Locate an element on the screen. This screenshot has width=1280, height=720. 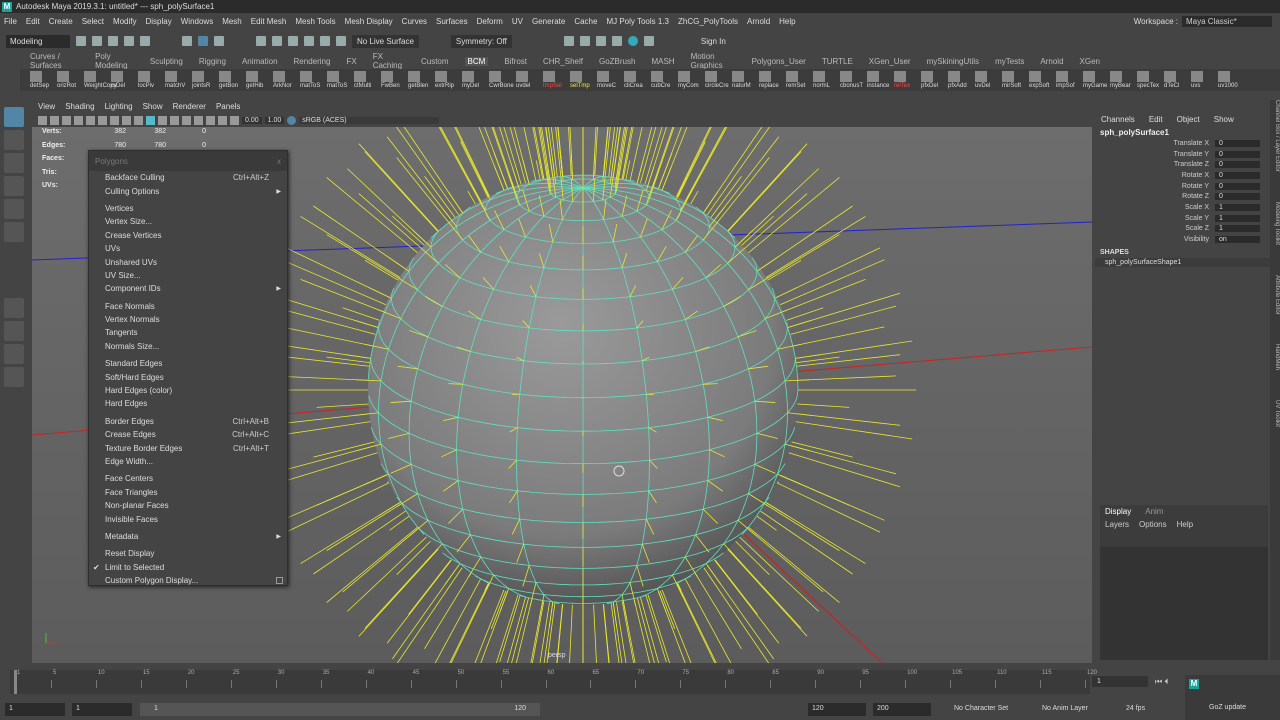
exposure-field: 0.00 is located at coordinates (252, 120).